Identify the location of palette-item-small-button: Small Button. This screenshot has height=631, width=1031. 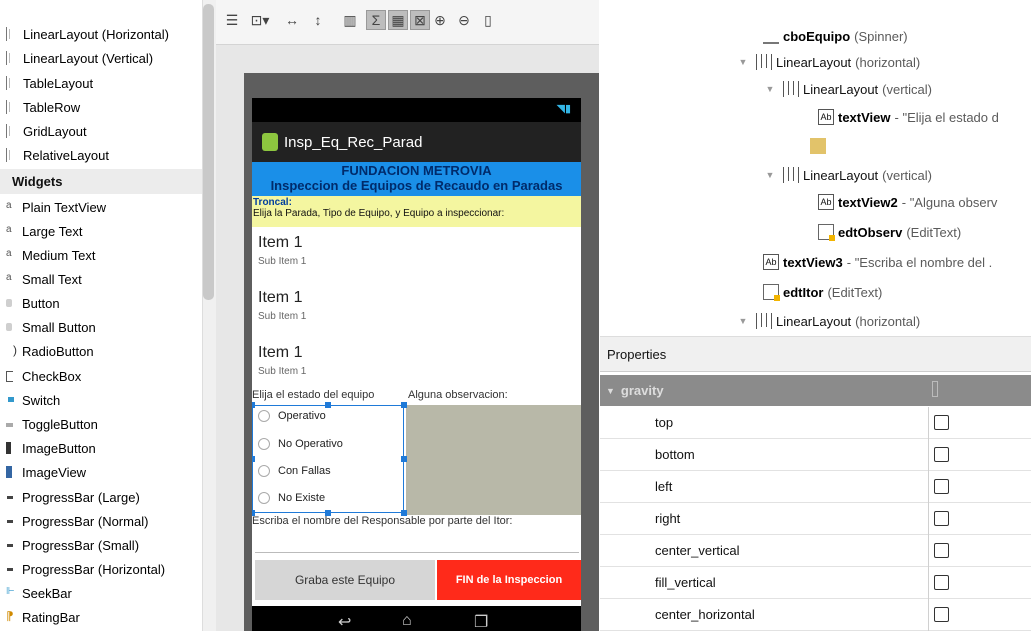
(100, 327).